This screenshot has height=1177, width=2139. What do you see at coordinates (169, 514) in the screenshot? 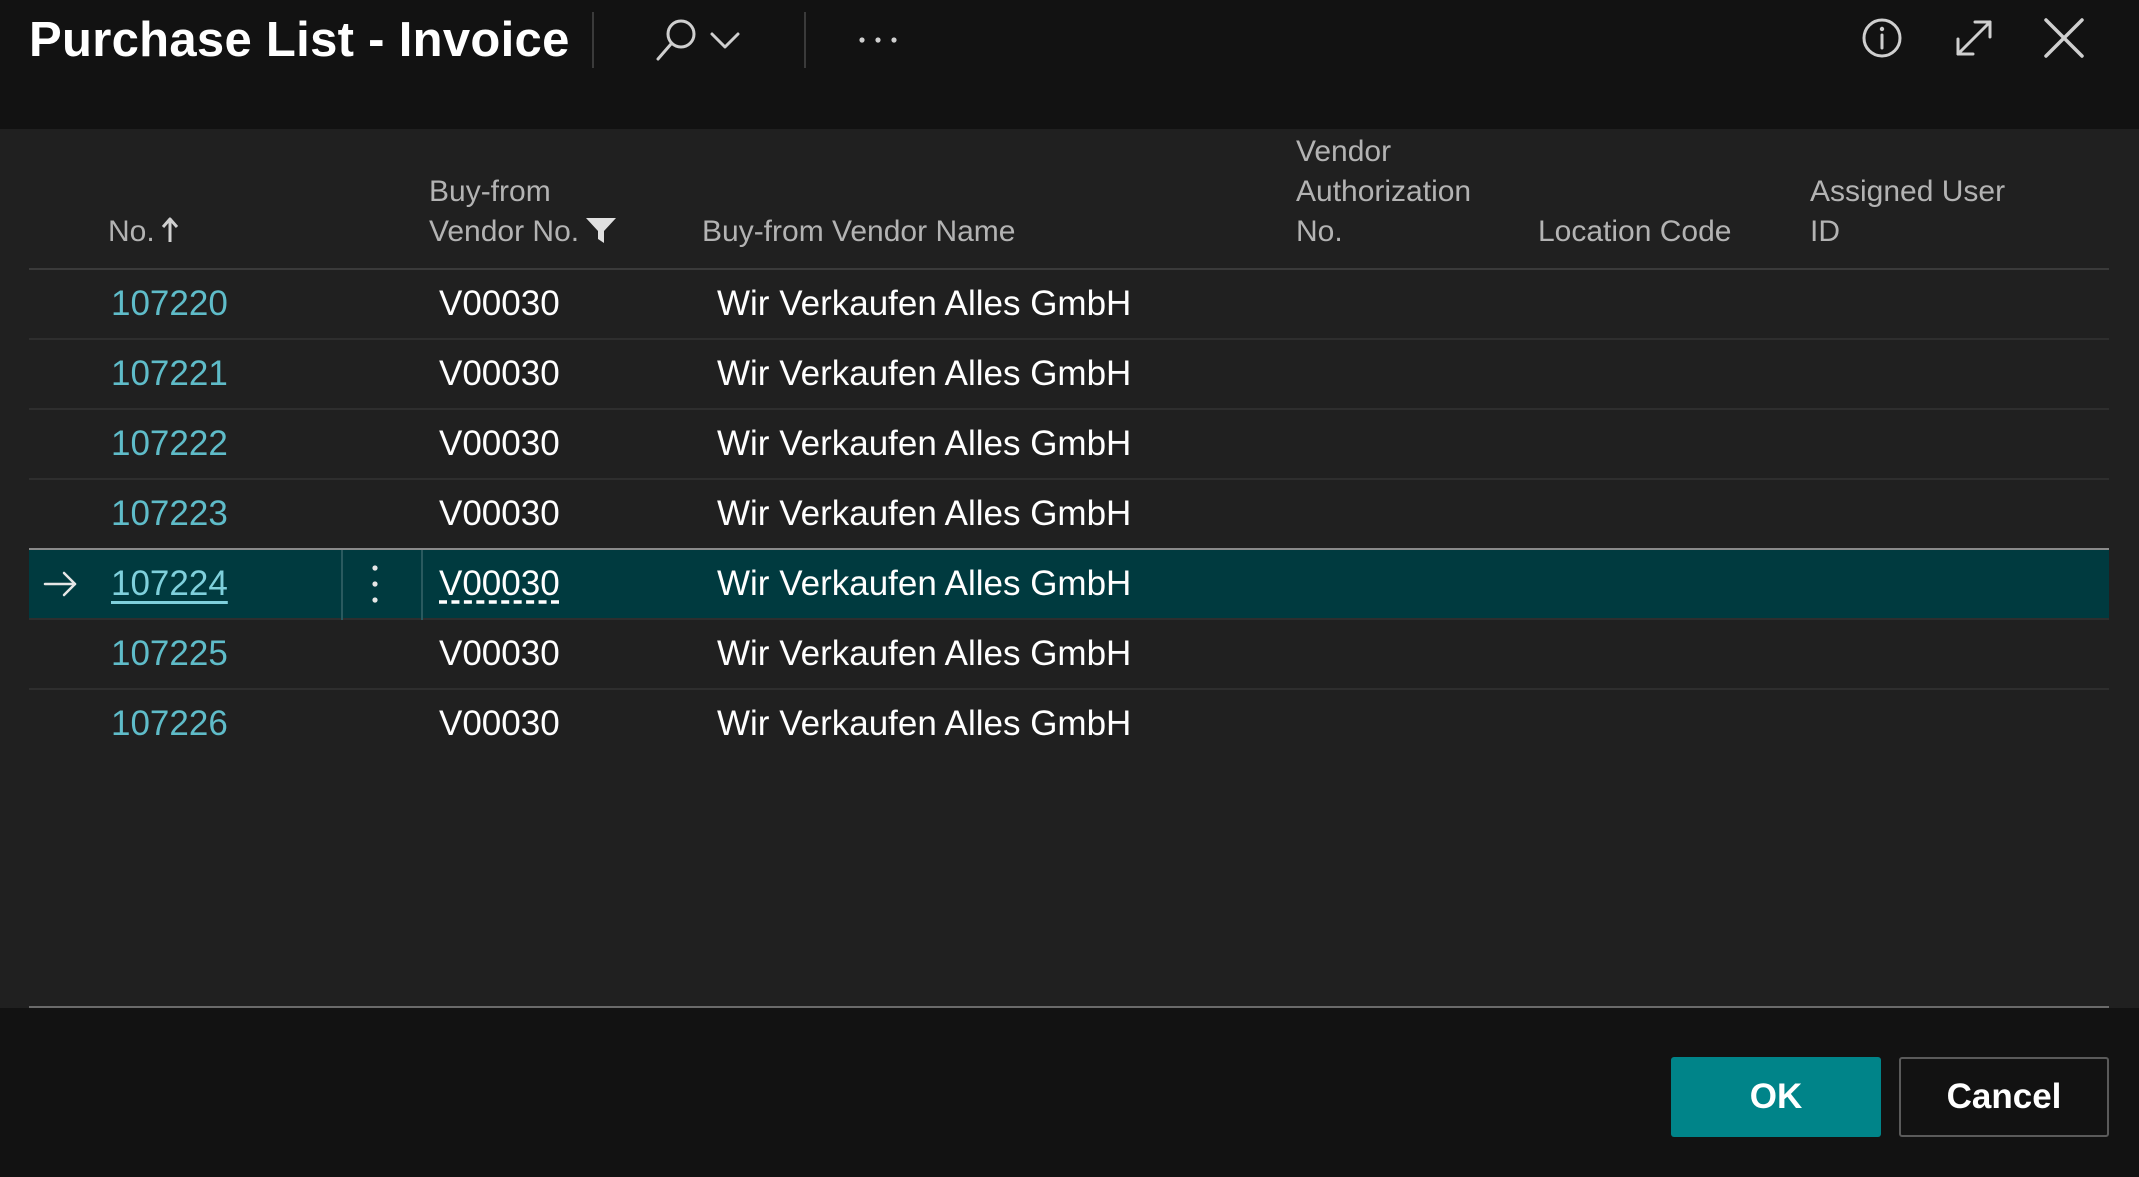
I see `row-no-link: 107223` at bounding box center [169, 514].